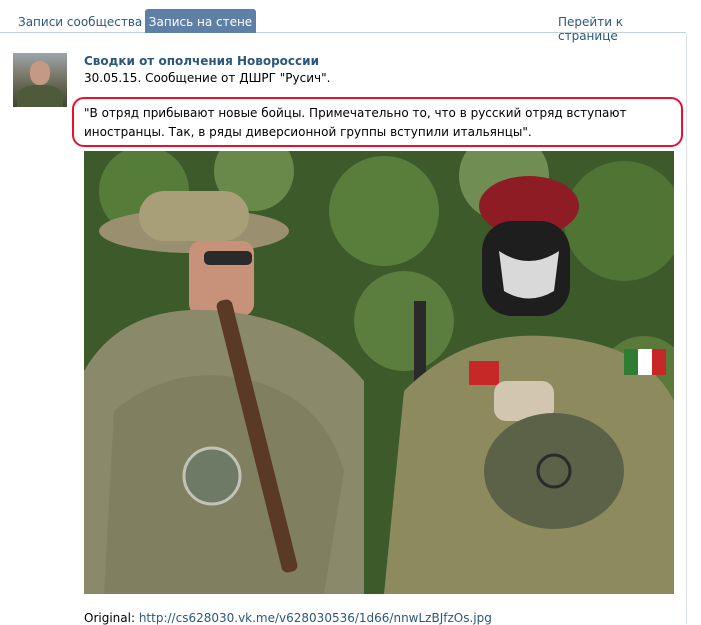  I want to click on original-label: Original:, so click(109, 618).